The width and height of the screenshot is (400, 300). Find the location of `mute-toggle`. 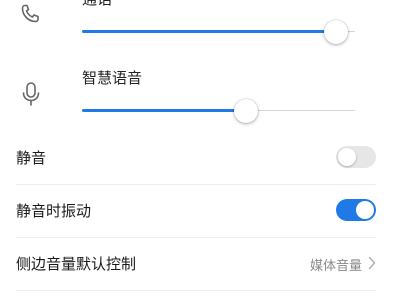

mute-toggle is located at coordinates (356, 157).